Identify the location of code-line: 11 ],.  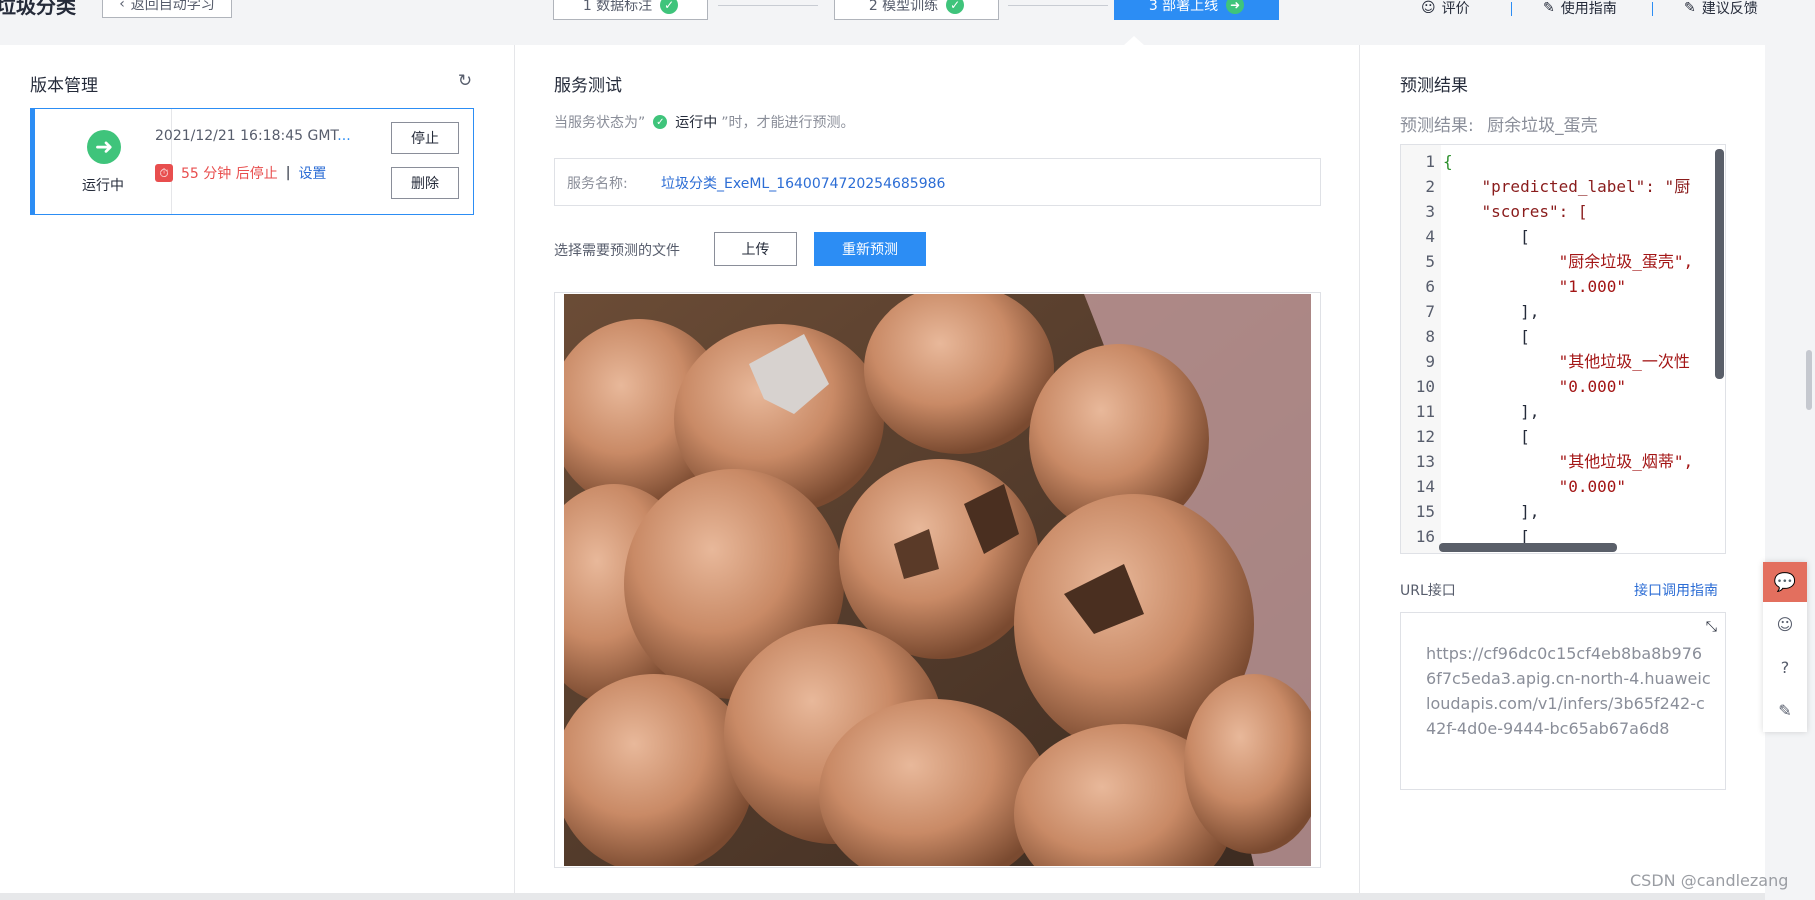
(1547, 411).